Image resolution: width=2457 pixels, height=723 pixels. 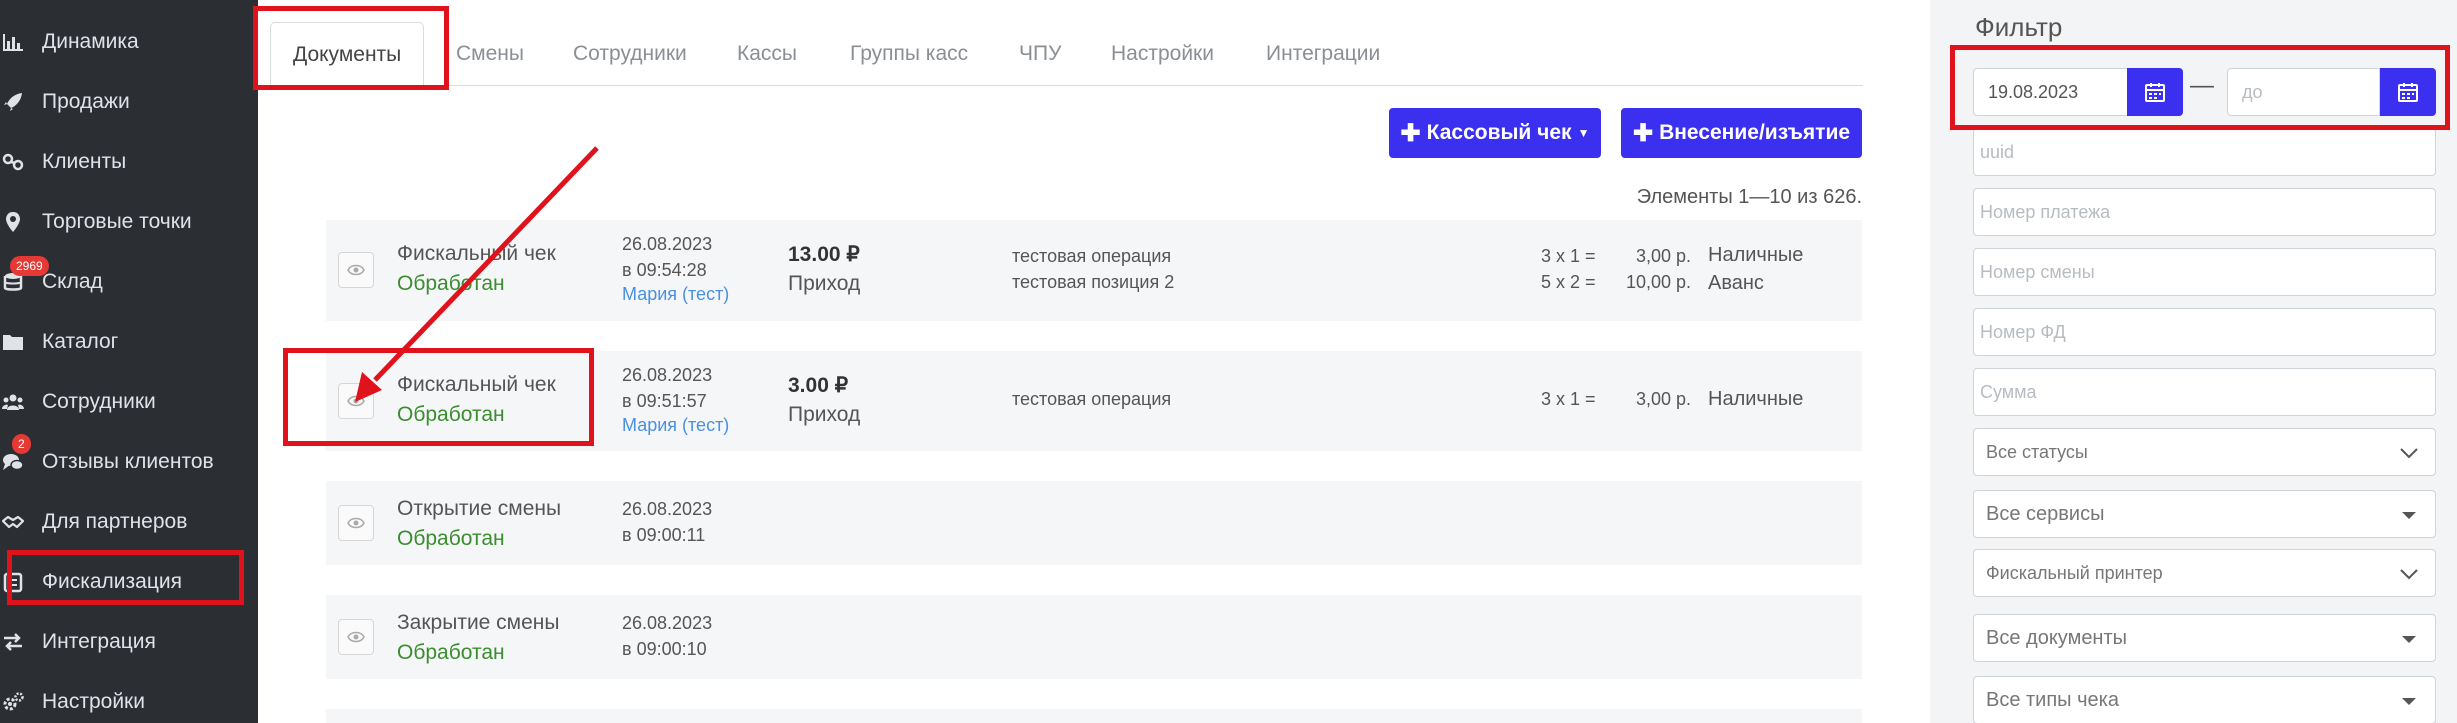 I want to click on tab-integrations: Интеграции, so click(x=1323, y=54).